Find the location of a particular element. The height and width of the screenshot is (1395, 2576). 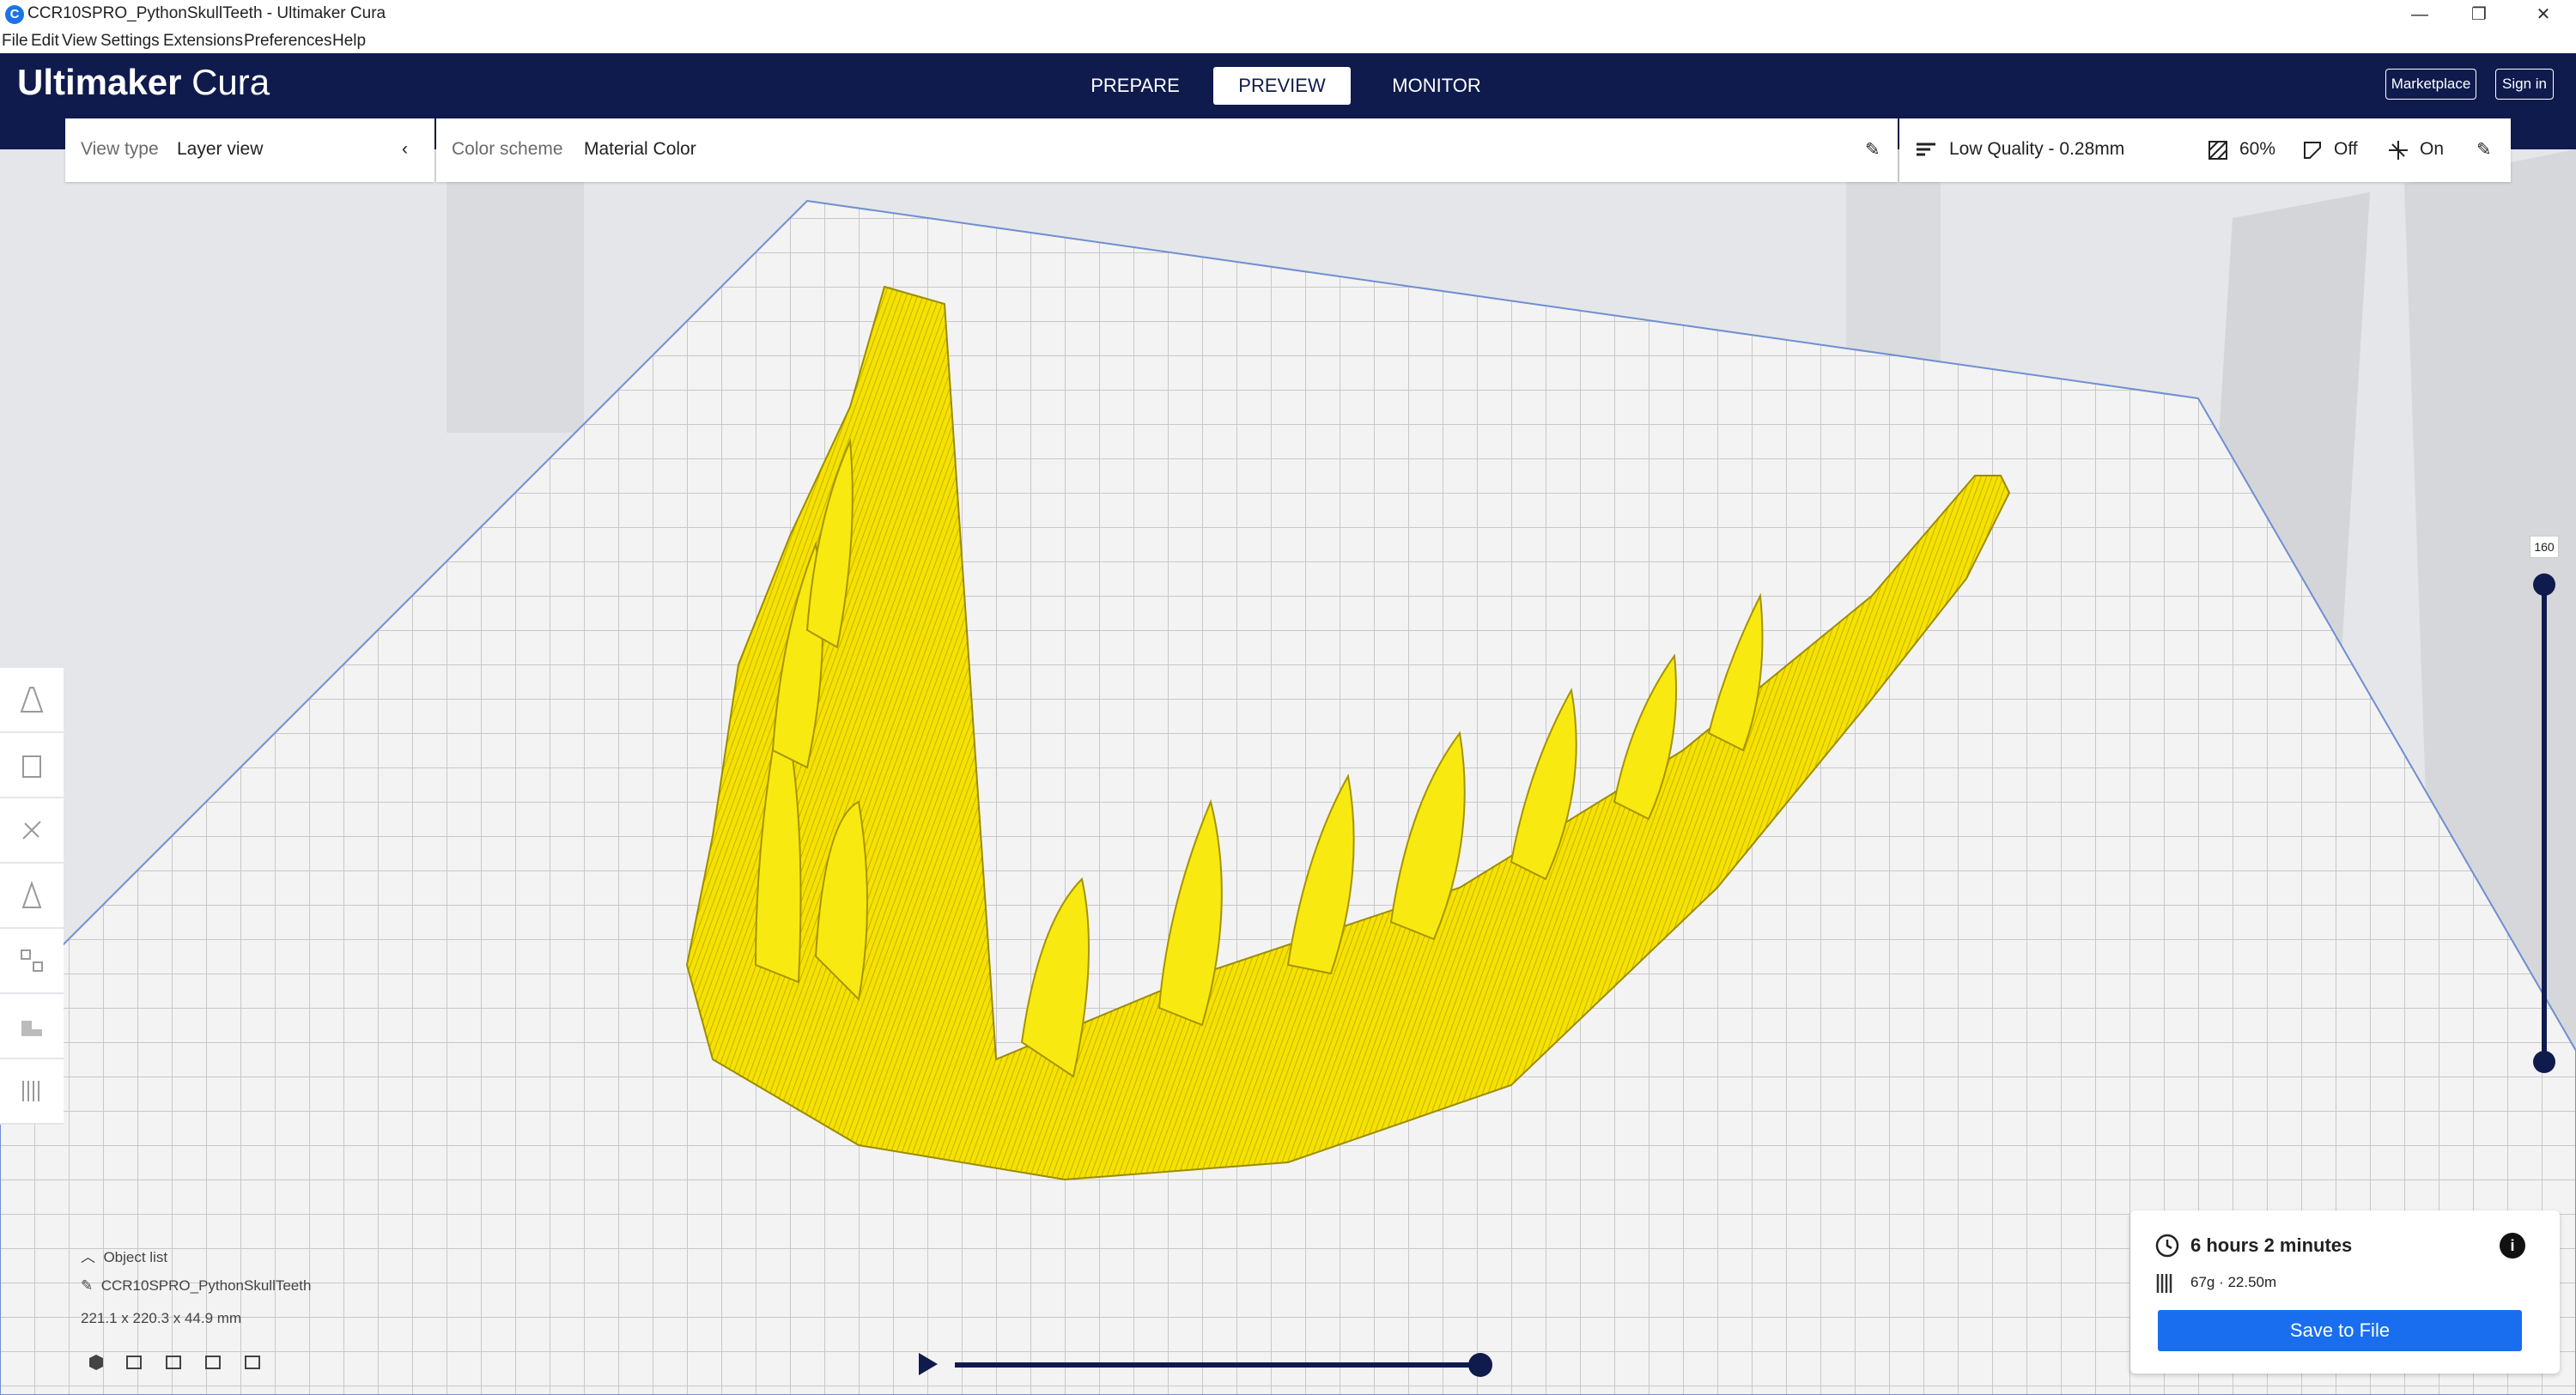

adhesion-value: On is located at coordinates (2433, 149).